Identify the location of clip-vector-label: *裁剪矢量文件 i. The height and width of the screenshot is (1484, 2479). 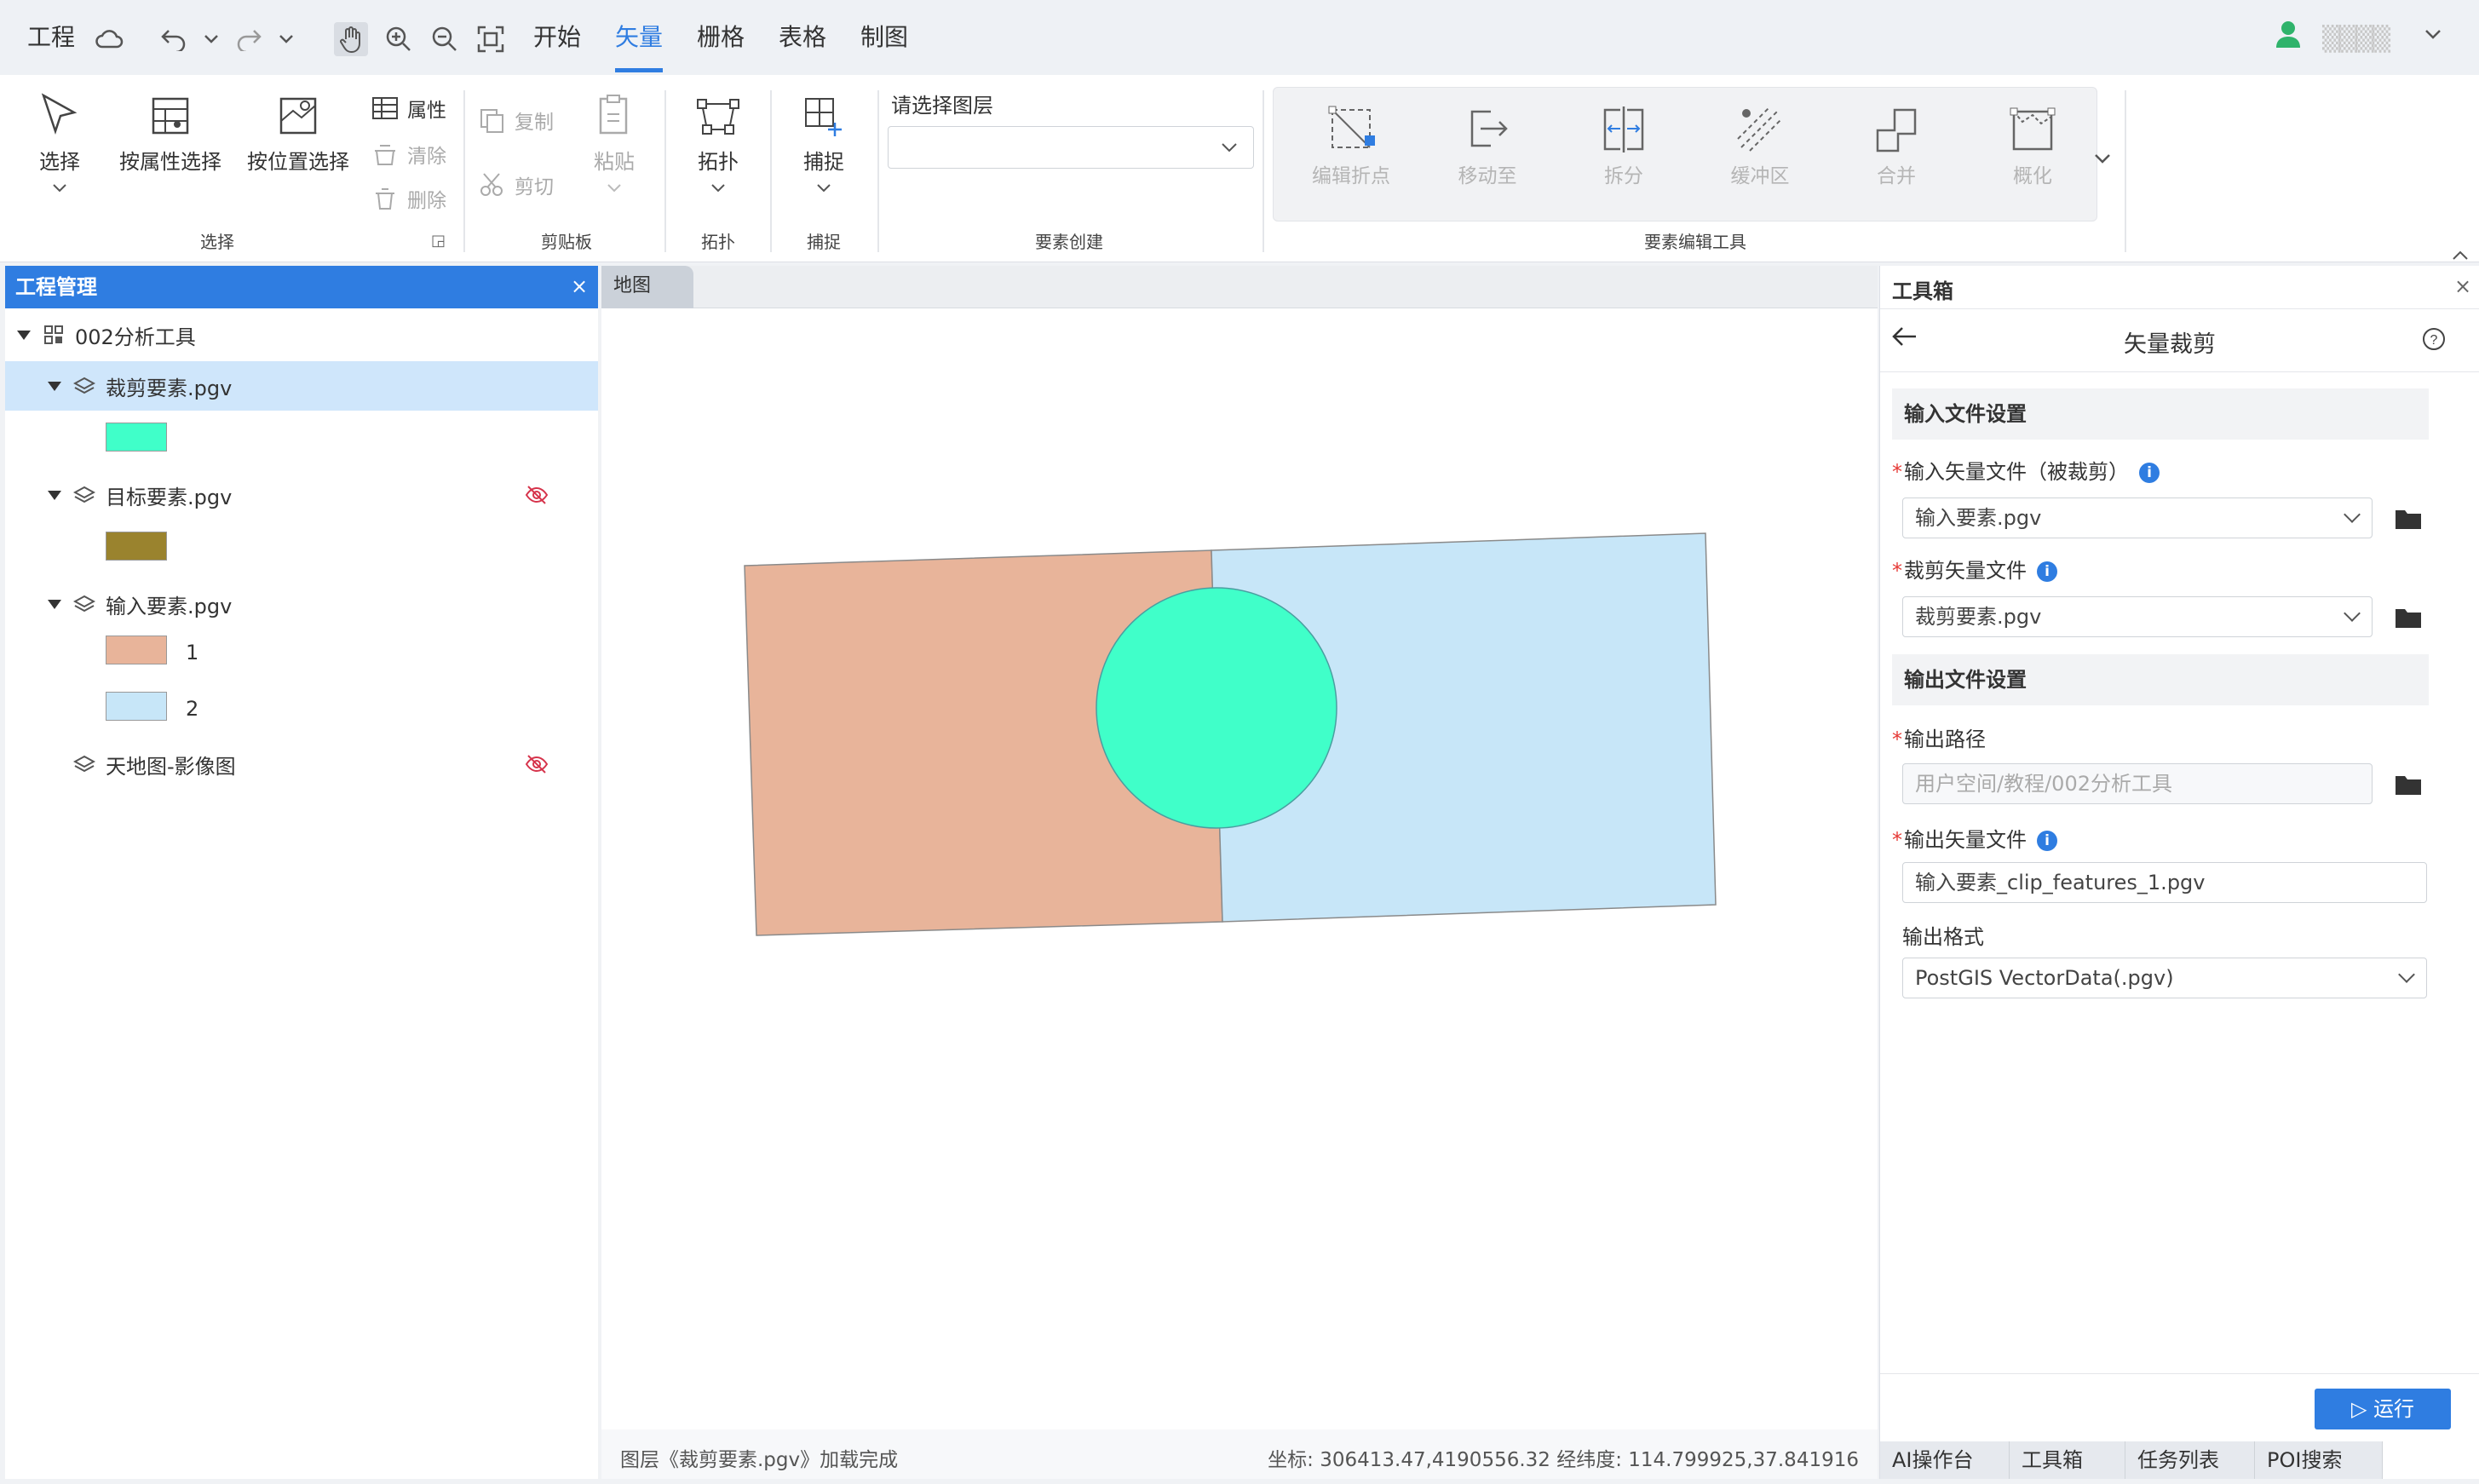
(1974, 569).